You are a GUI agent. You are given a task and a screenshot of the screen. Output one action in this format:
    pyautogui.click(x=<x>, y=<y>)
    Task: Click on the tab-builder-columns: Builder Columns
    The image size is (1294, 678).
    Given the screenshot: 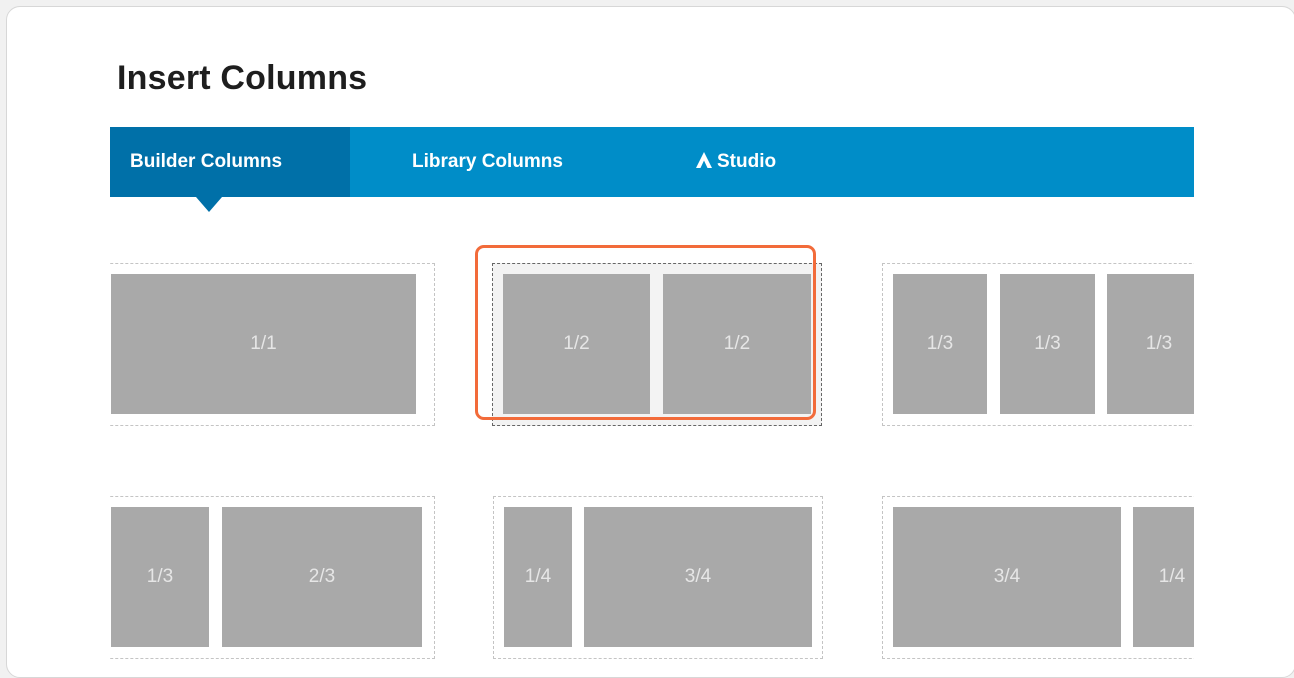 What is the action you would take?
    pyautogui.click(x=230, y=162)
    